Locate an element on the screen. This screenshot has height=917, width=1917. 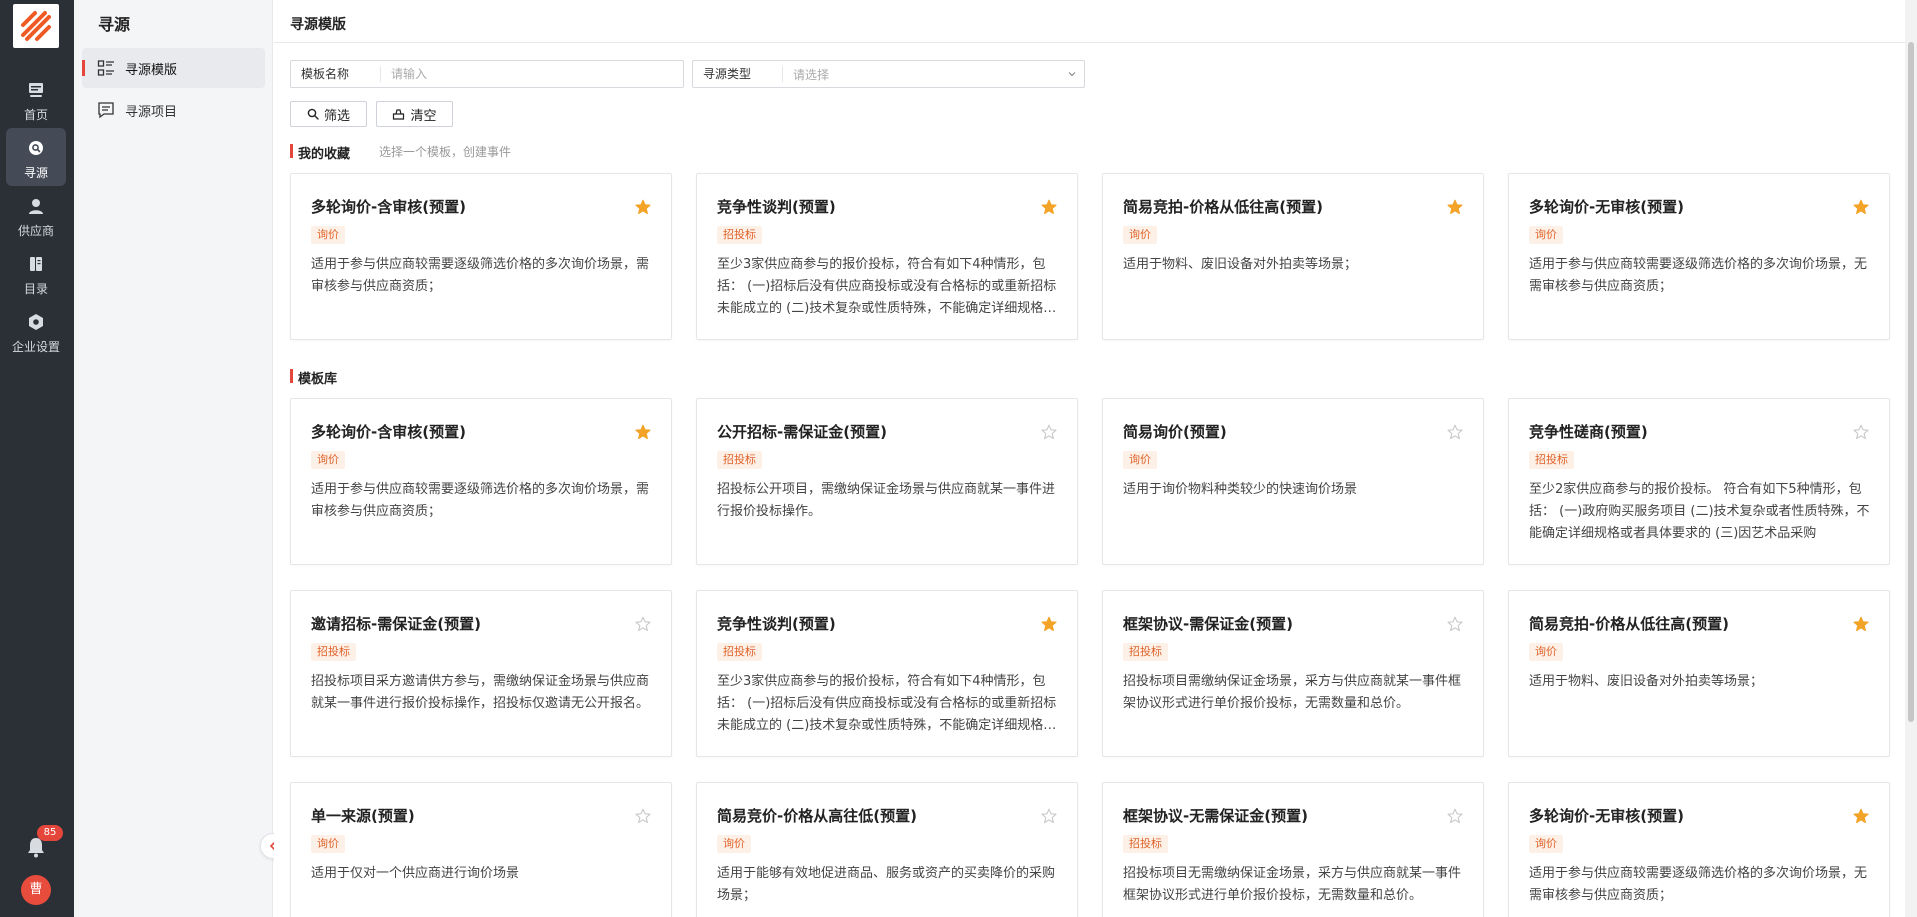
rail-item-home: 首页 is located at coordinates (36, 99).